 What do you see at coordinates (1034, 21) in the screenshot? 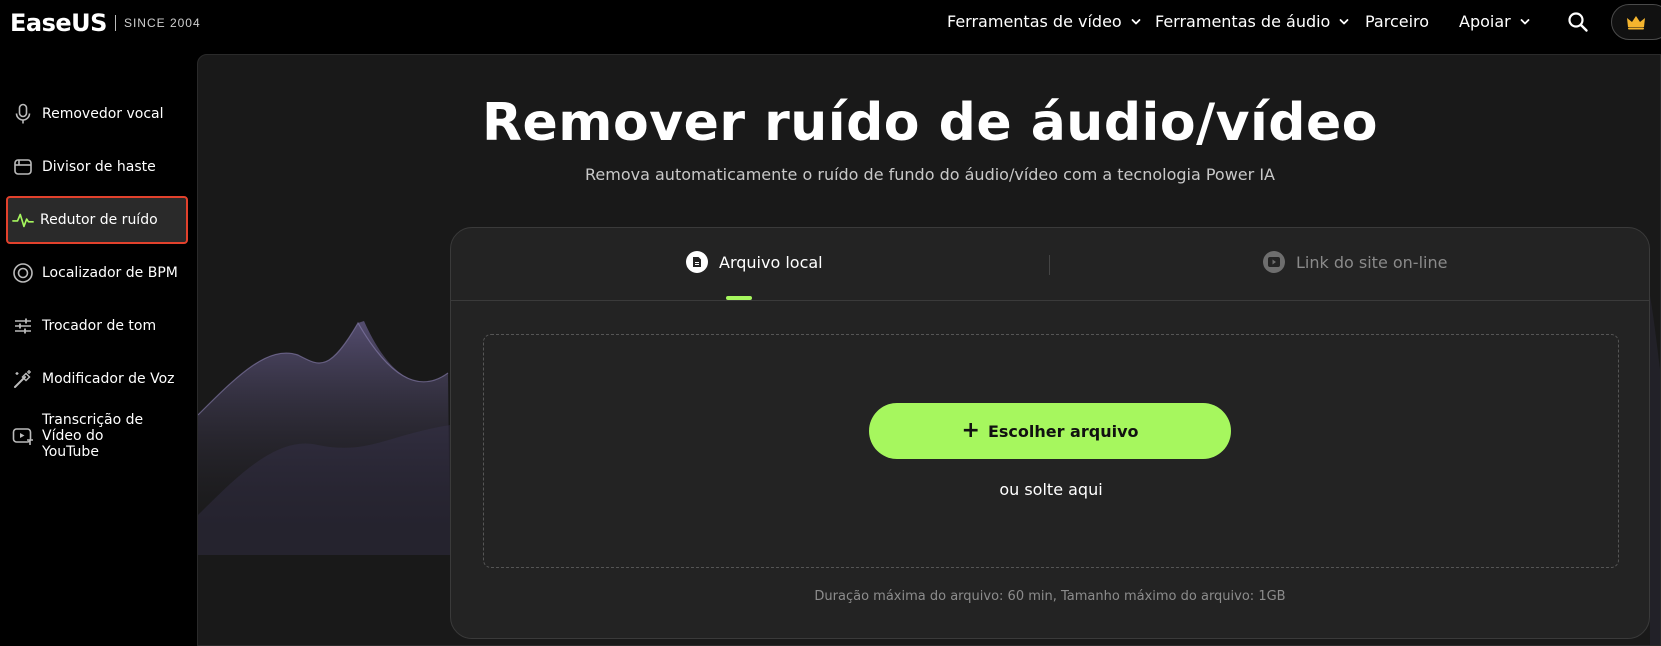
I see `nav-item-label: Ferramentas de vídeo` at bounding box center [1034, 21].